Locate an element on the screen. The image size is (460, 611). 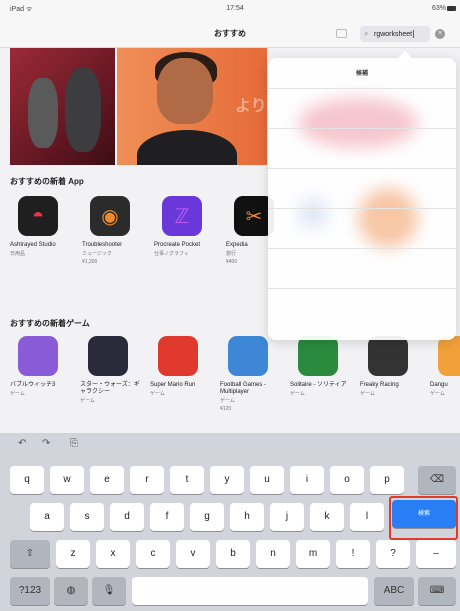
key-?: ? is located at coordinates (393, 554).